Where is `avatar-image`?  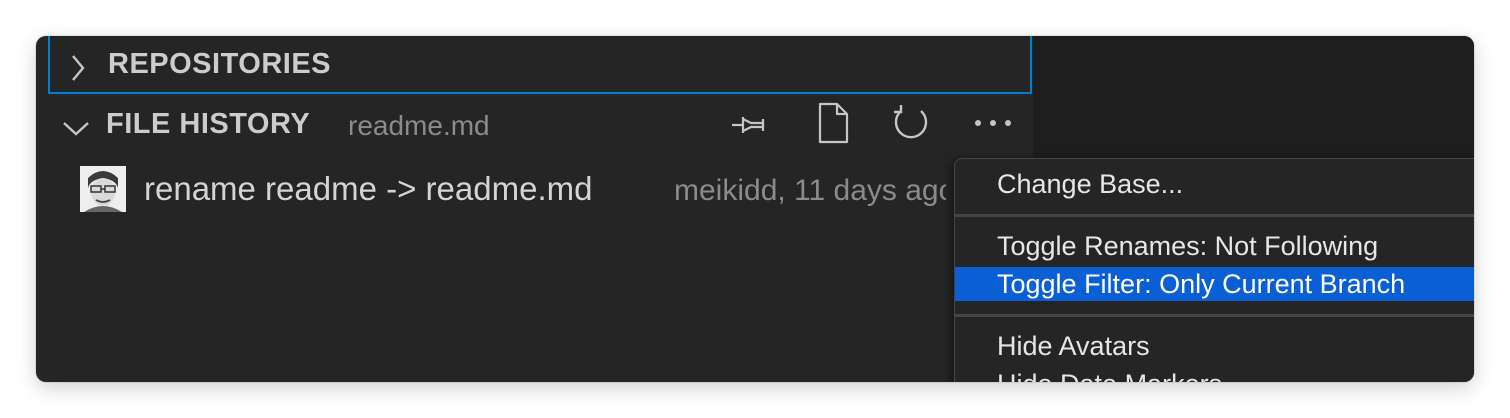 avatar-image is located at coordinates (103, 189).